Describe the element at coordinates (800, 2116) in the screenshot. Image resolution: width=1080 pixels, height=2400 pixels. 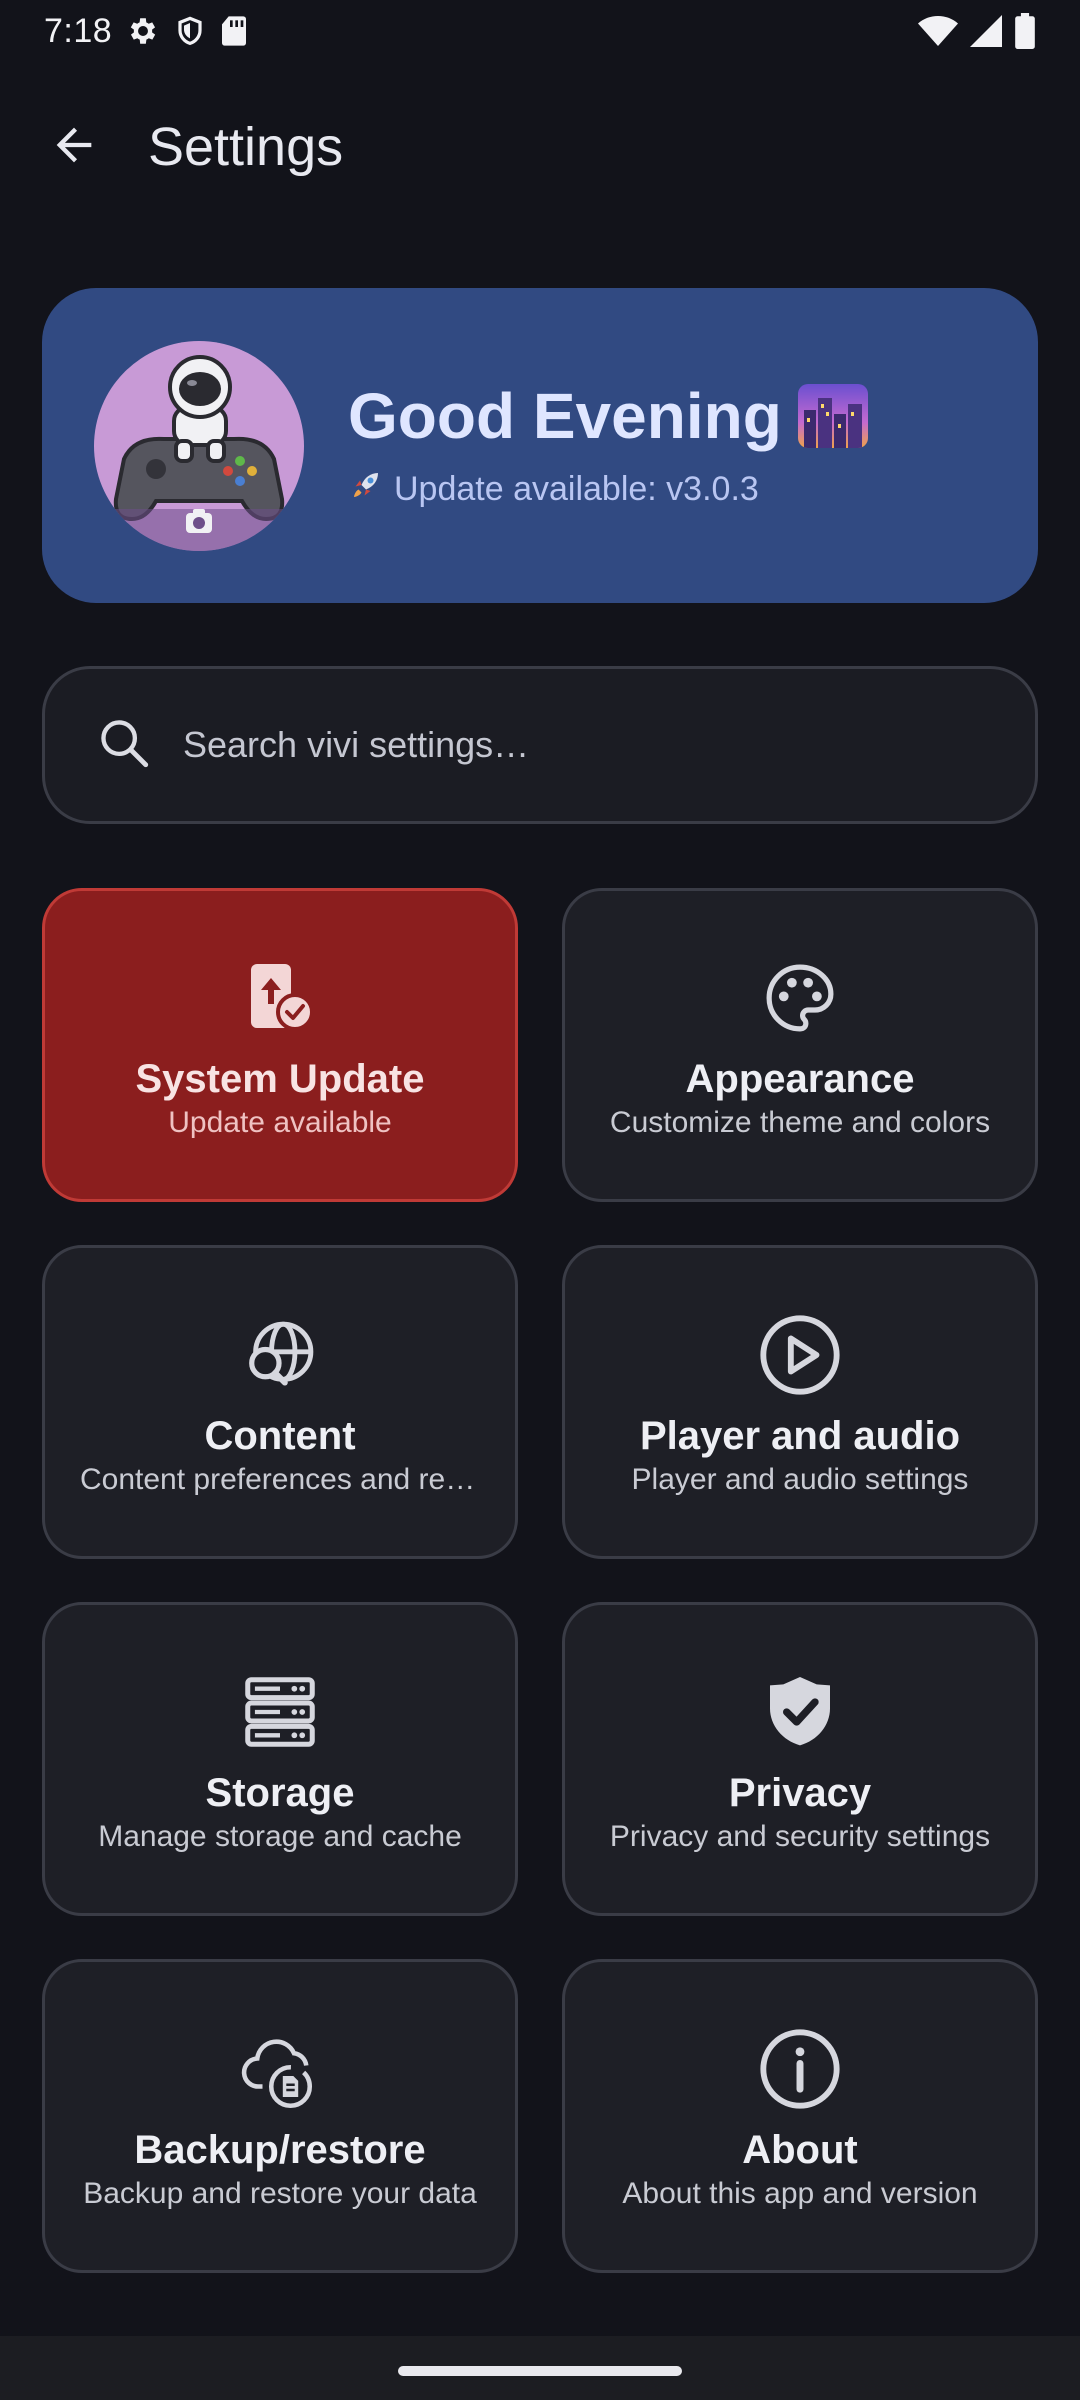
I see `tile-about: About About this app and version` at that location.